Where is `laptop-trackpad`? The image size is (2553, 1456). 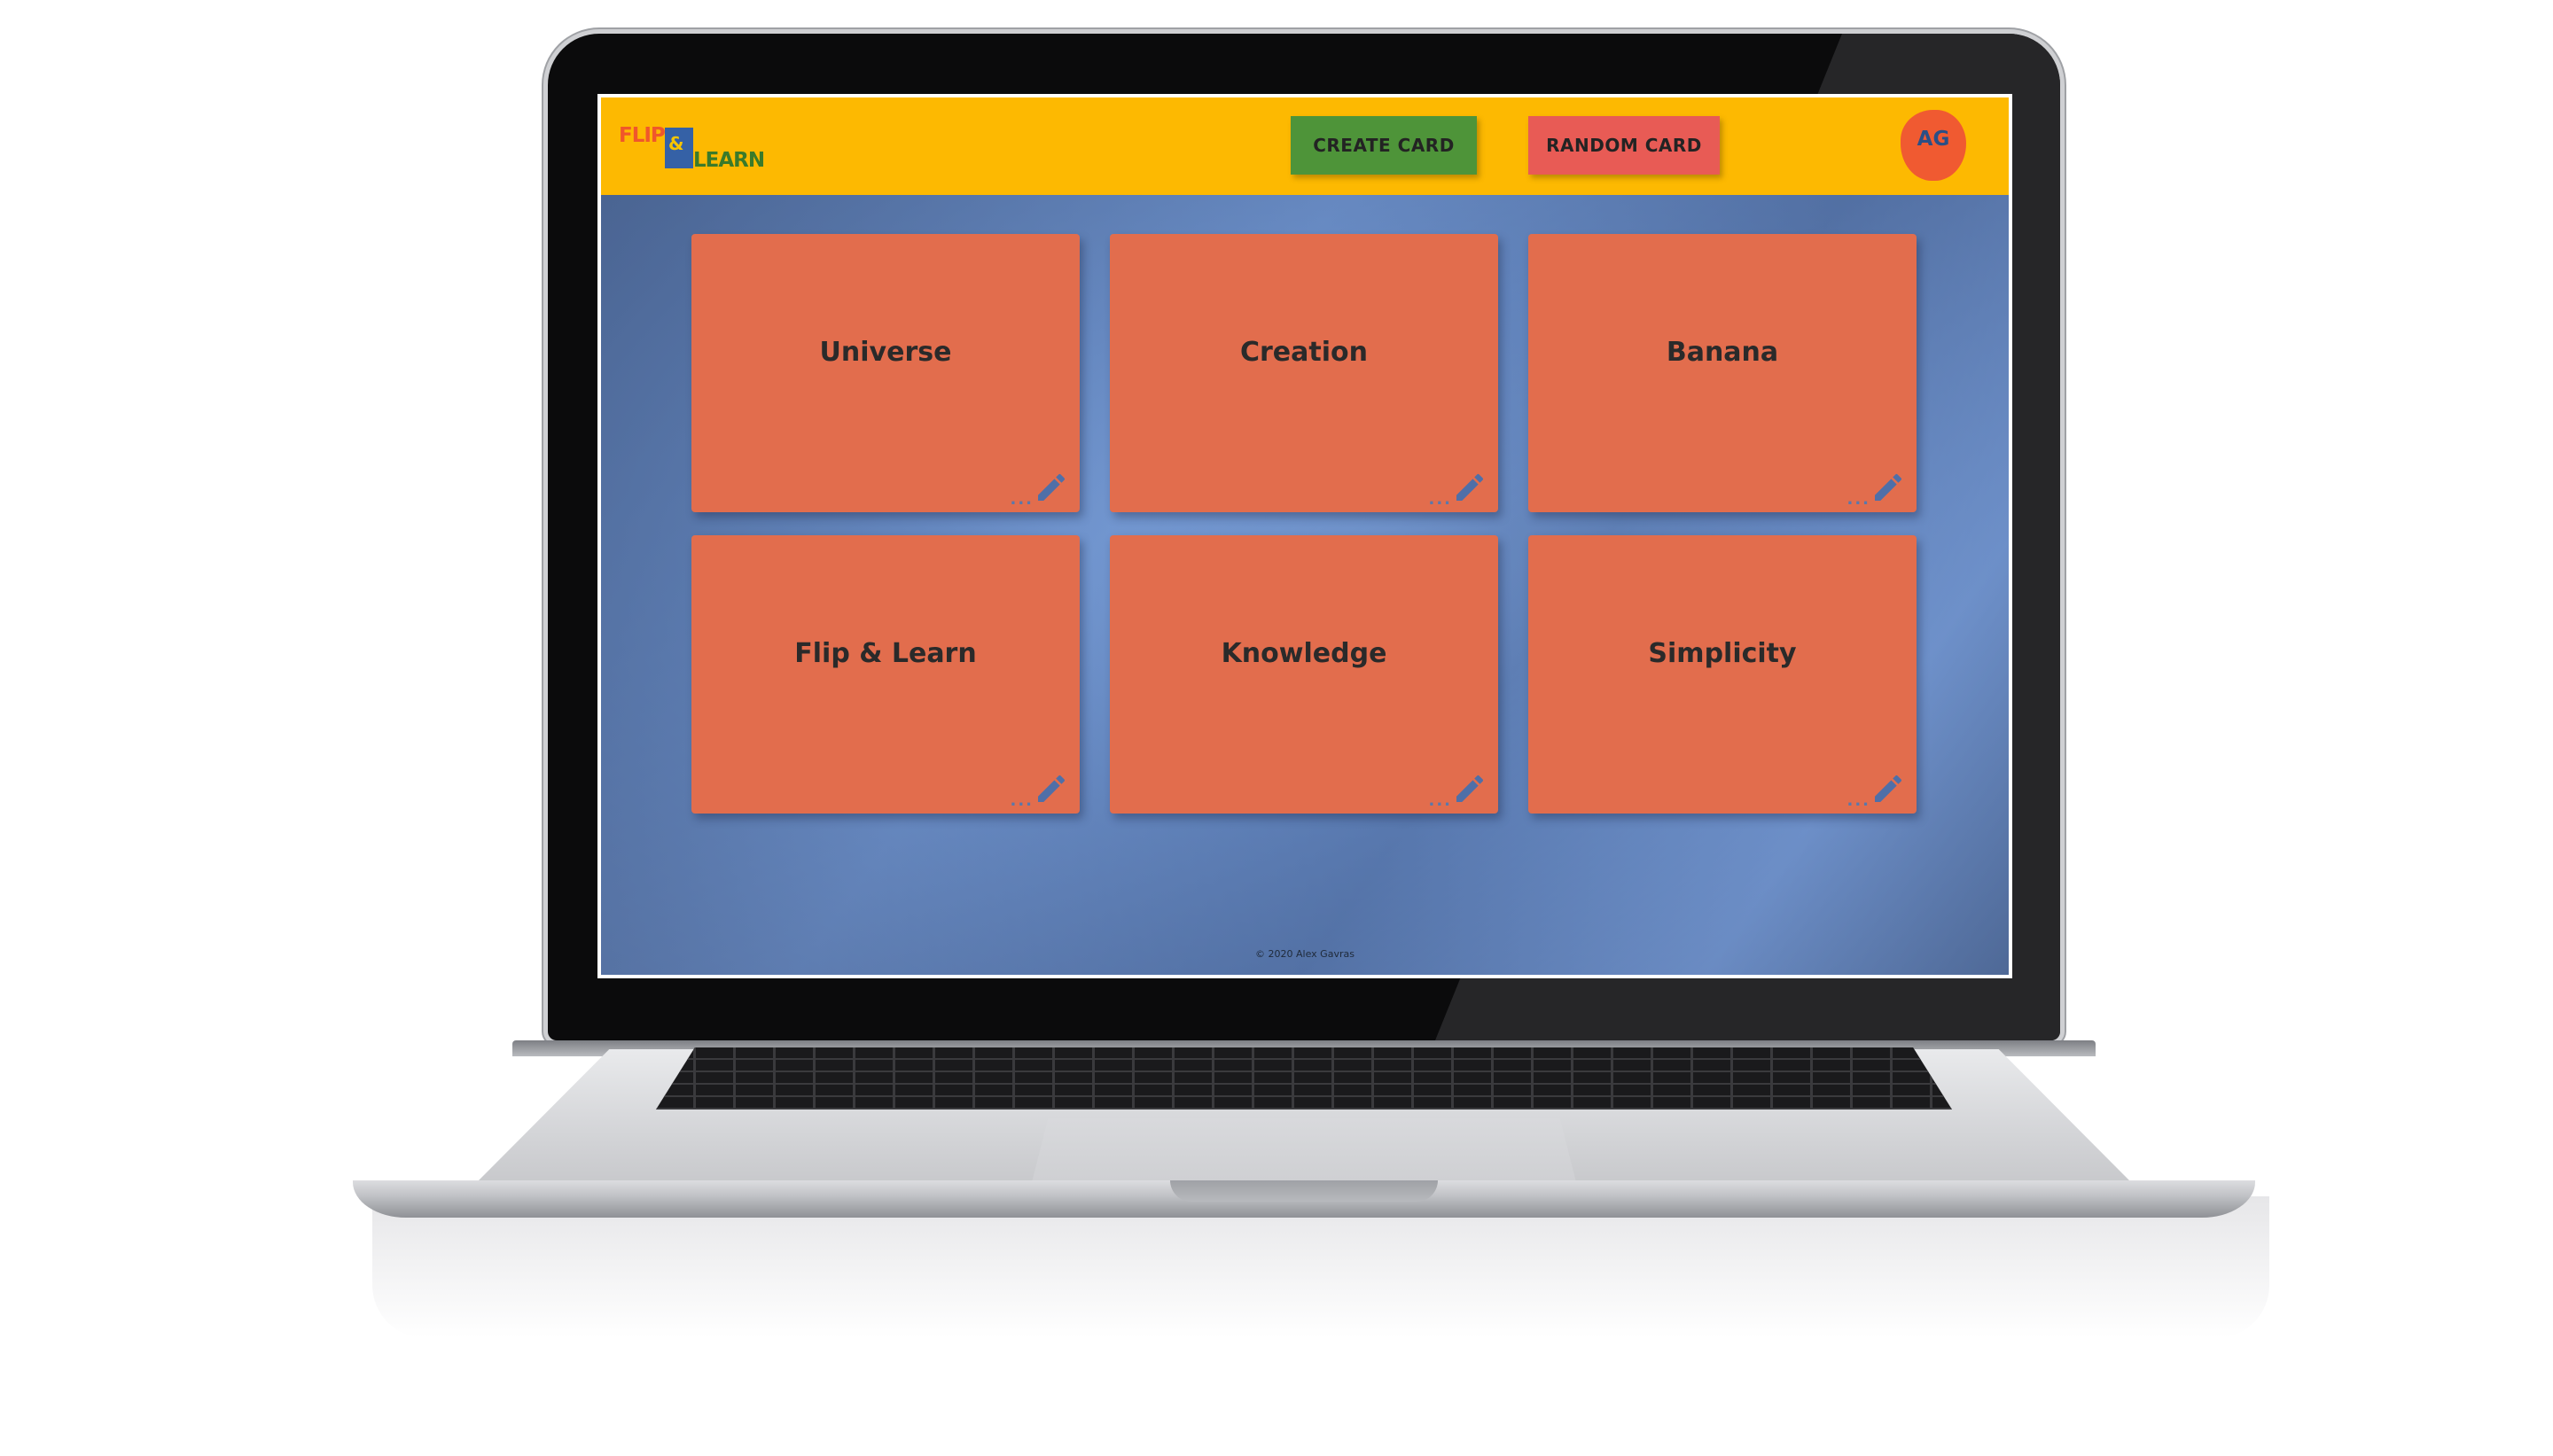 laptop-trackpad is located at coordinates (1304, 1150).